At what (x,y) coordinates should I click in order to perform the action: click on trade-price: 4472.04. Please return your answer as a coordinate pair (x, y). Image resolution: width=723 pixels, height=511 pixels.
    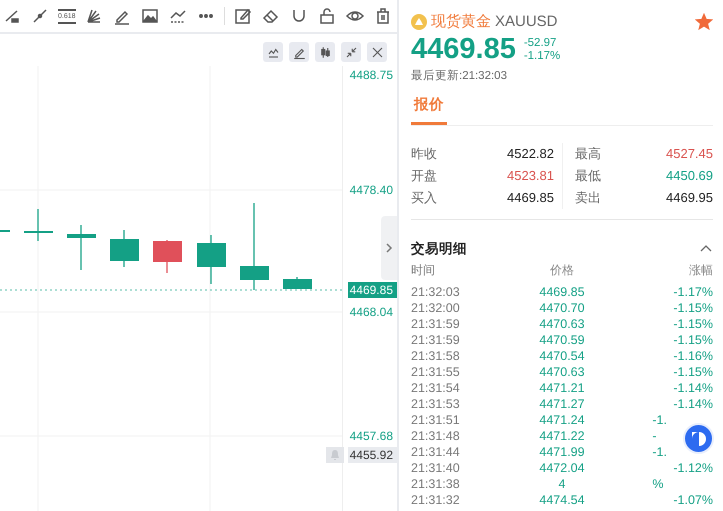
    Looking at the image, I should click on (562, 468).